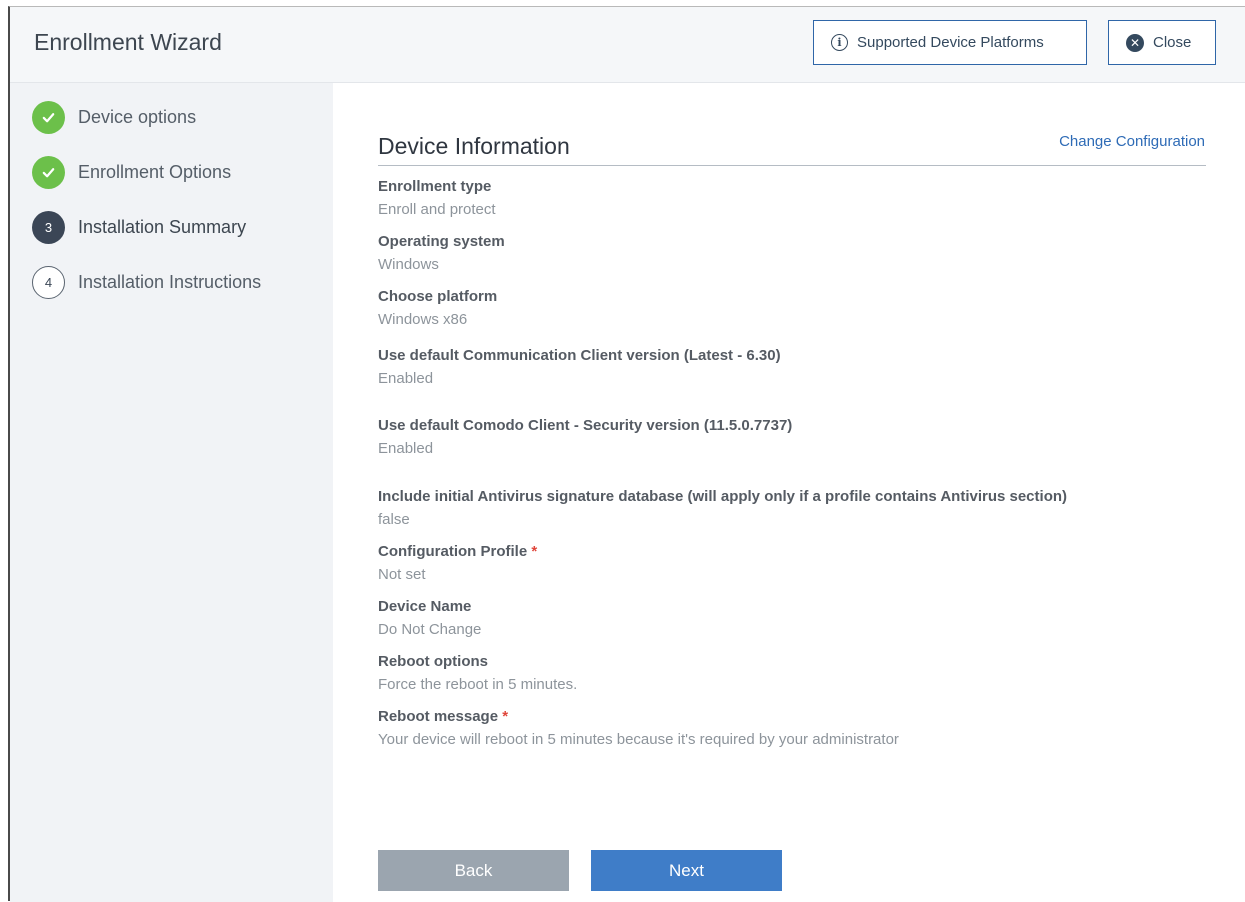 The height and width of the screenshot is (902, 1245). I want to click on supported-platforms-label: Supported Device Platforms, so click(950, 42).